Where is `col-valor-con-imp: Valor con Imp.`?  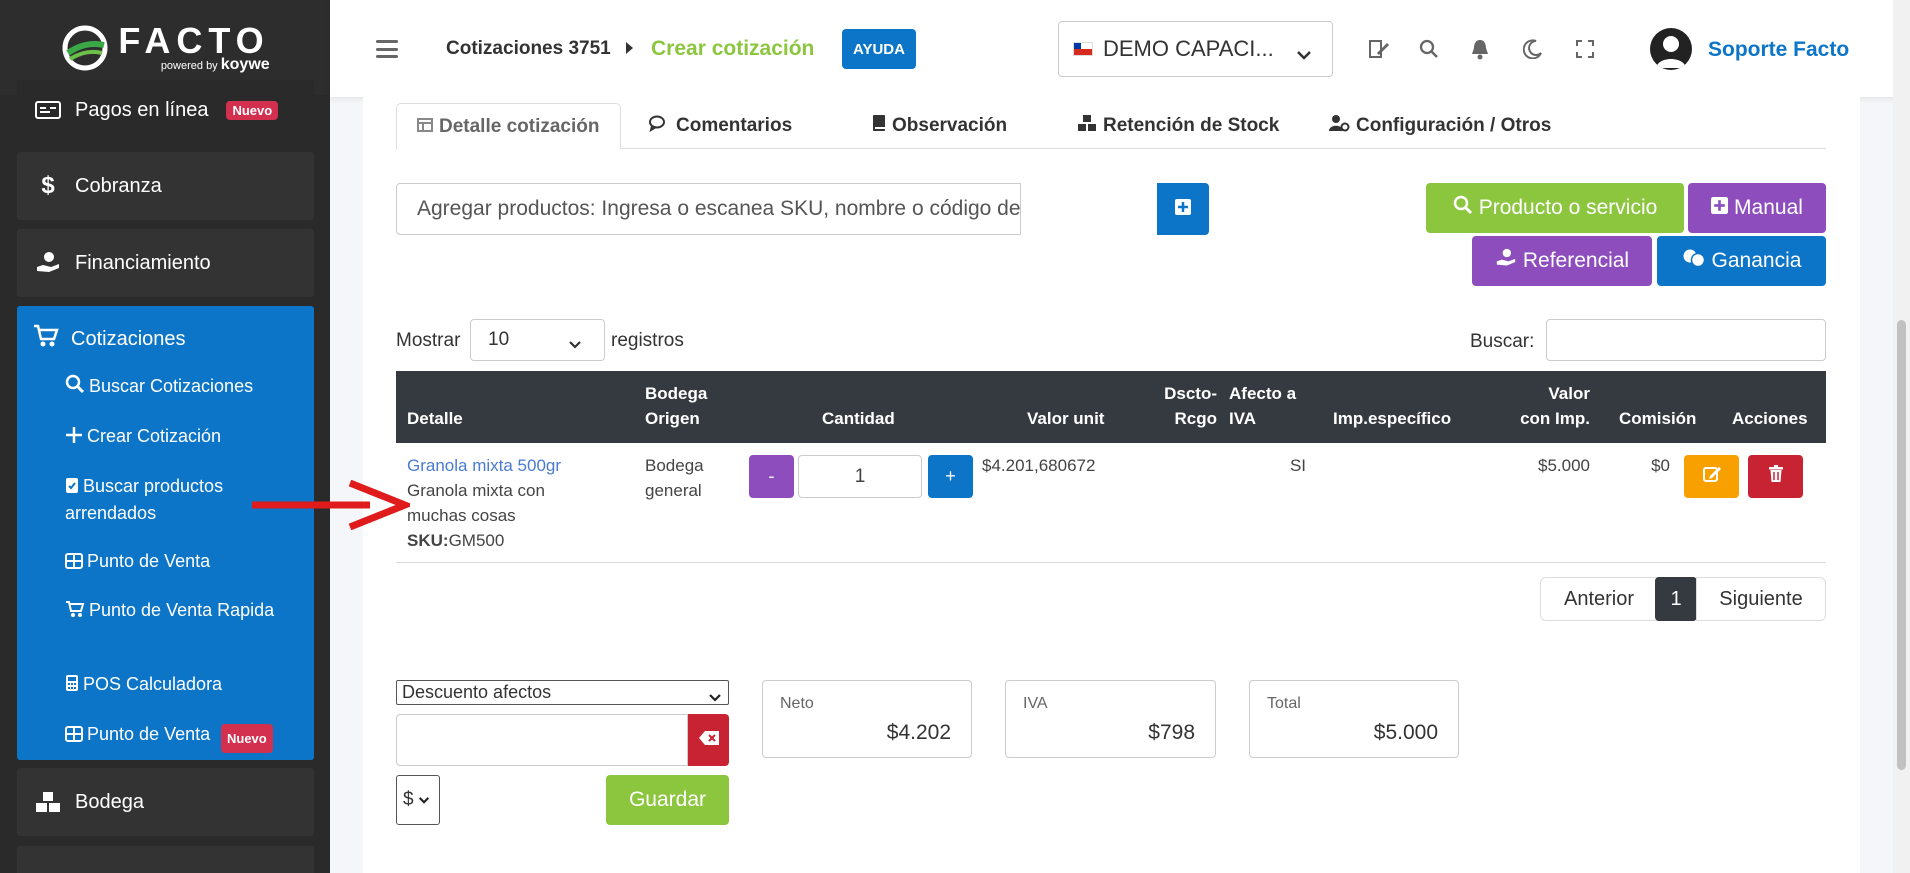
col-valor-con-imp: Valor con Imp. is located at coordinates (1549, 406).